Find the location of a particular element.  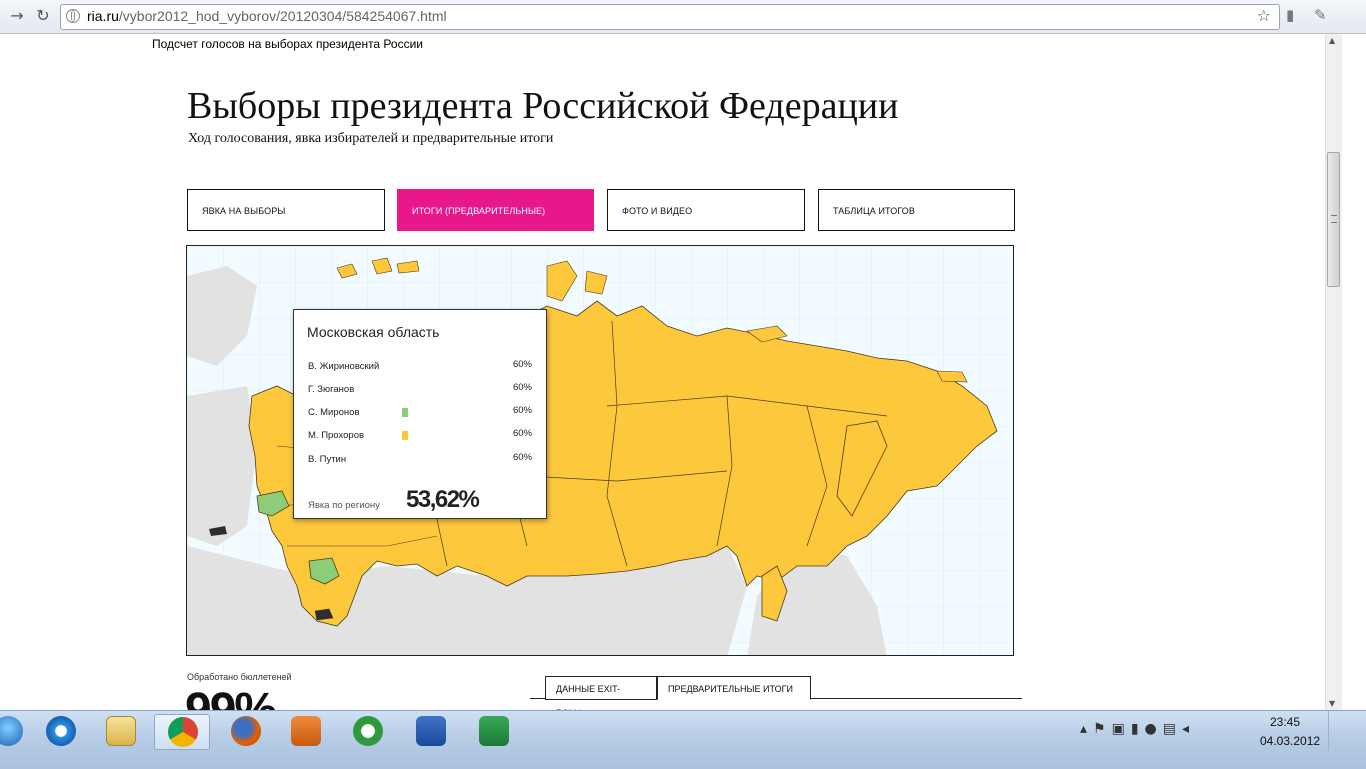

tab-photo-video: Фото и видео is located at coordinates (706, 210).